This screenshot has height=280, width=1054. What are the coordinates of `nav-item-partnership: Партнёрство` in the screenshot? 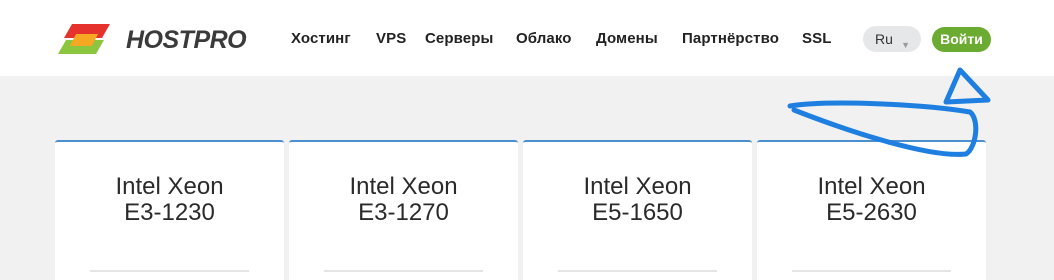 It's located at (730, 38).